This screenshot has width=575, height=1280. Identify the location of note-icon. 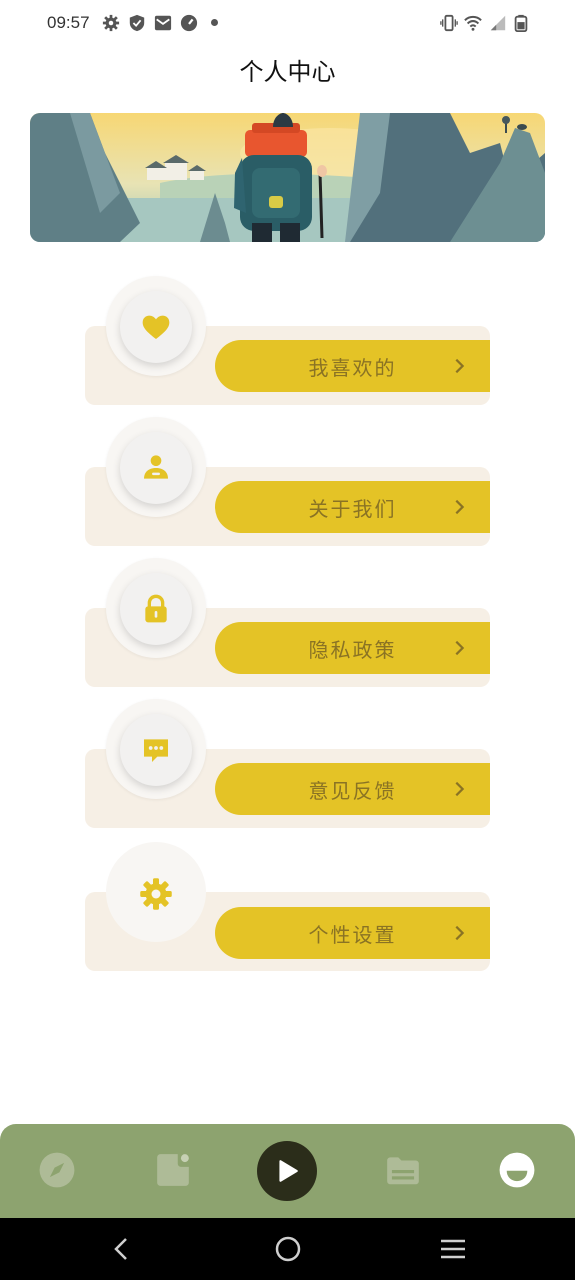
(173, 1170).